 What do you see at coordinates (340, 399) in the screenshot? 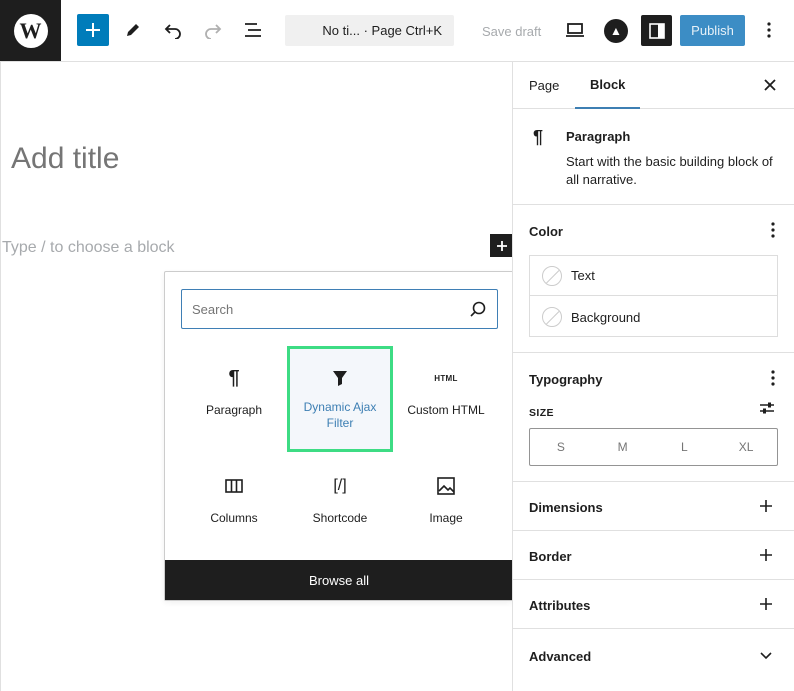
I see `block-dynamic-ajax-filter: Dynamic Ajax Filter` at bounding box center [340, 399].